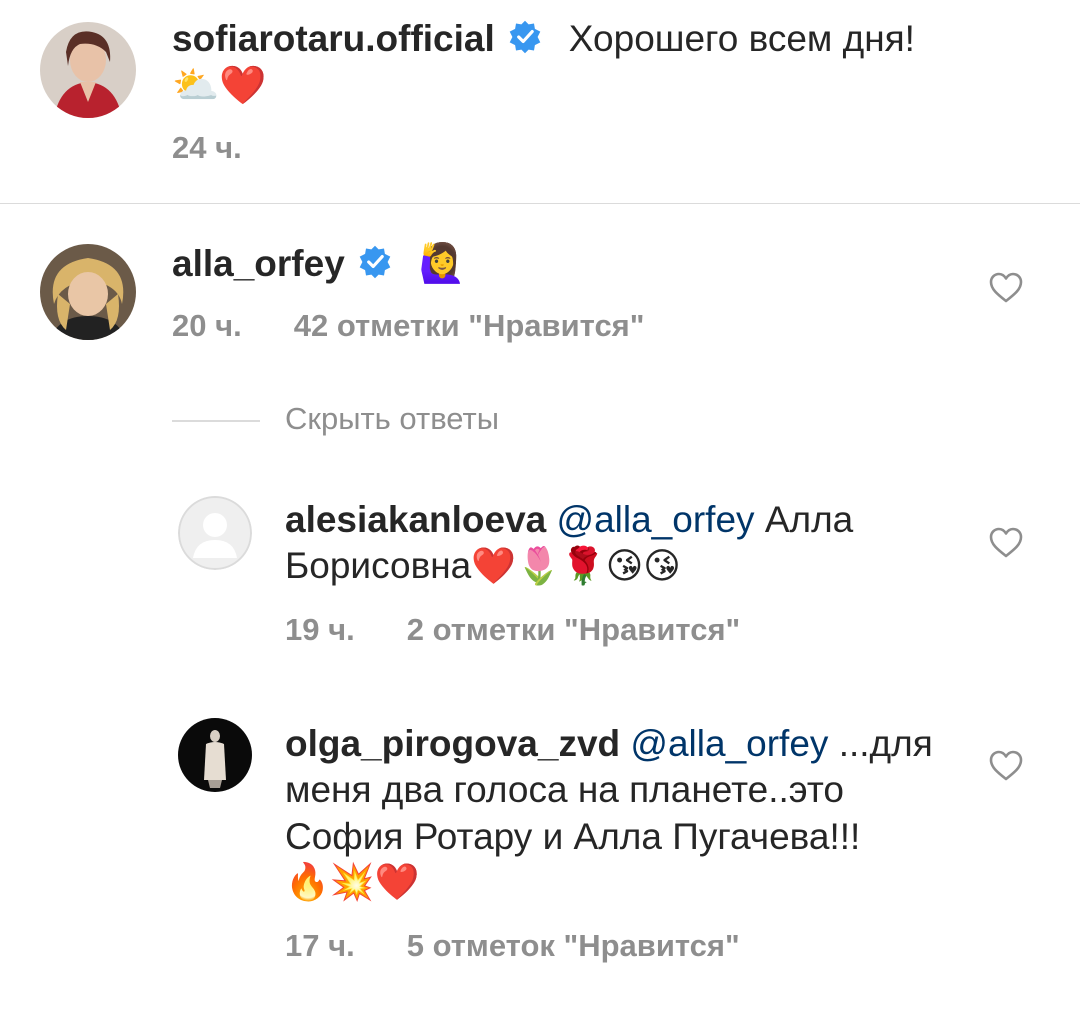  I want to click on reply1-text-line1: Алла, so click(809, 519).